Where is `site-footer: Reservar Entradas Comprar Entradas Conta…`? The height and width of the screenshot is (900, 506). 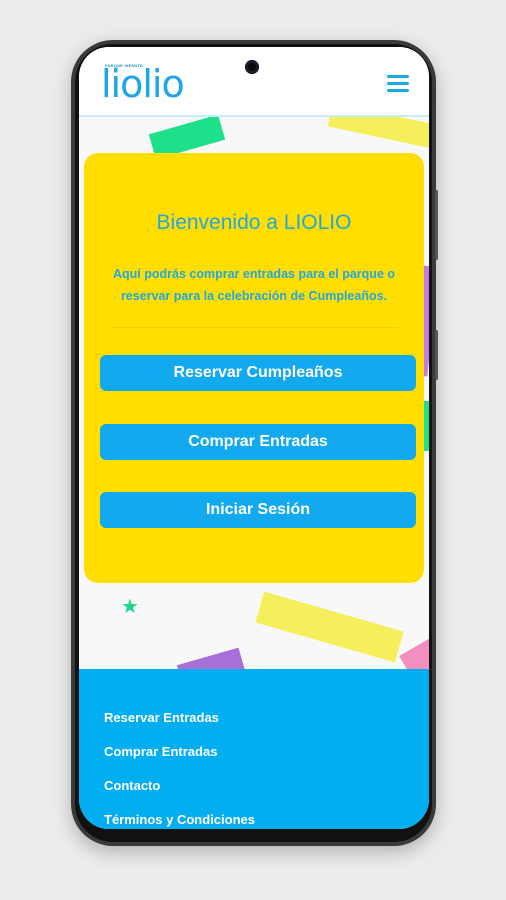 site-footer: Reservar Entradas Comprar Entradas Conta… is located at coordinates (254, 749).